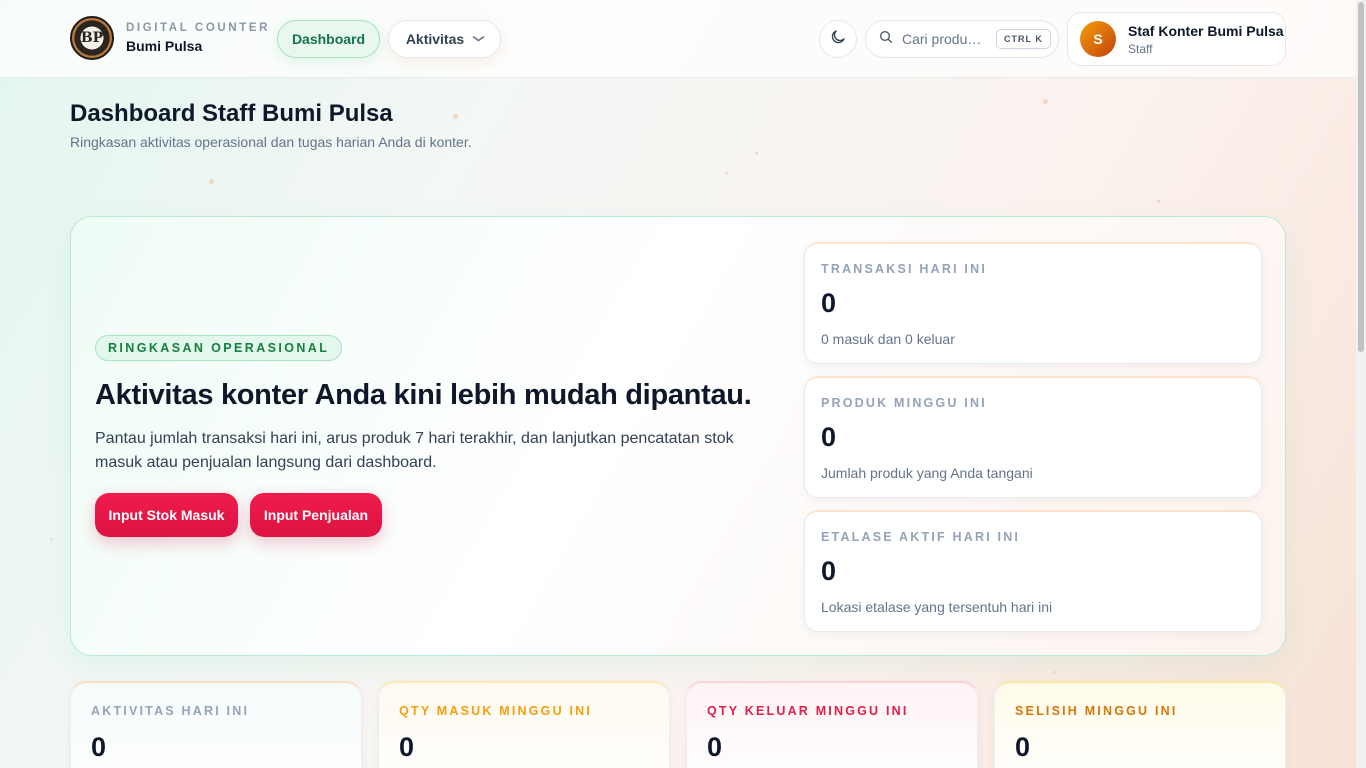 Image resolution: width=1366 pixels, height=768 pixels. I want to click on nav-dashboard-button: Dashboard, so click(328, 39).